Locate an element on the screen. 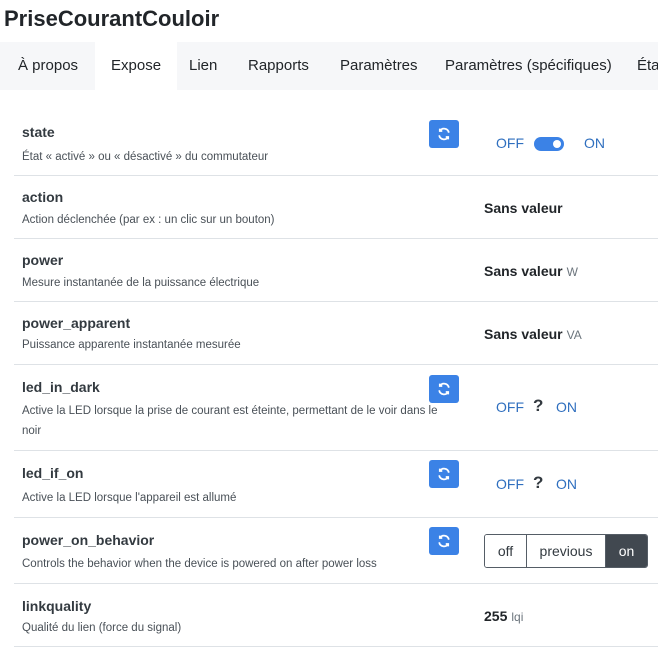 This screenshot has height=662, width=658. tab-specific-settings: Paramètres (spécifiques) is located at coordinates (528, 66).